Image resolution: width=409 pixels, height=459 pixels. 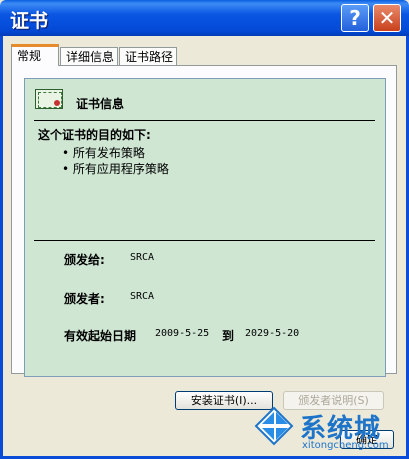 What do you see at coordinates (204, 120) in the screenshot?
I see `divider-top` at bounding box center [204, 120].